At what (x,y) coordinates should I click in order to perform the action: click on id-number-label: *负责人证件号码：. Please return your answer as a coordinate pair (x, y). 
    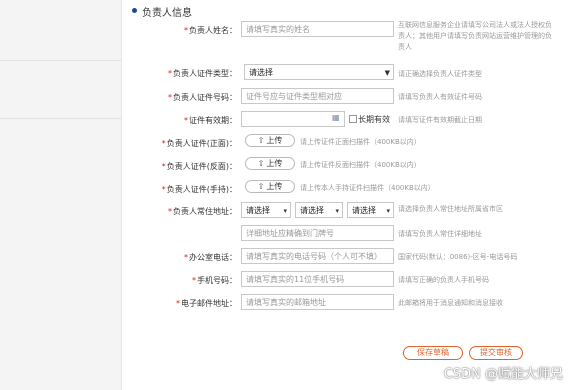
    Looking at the image, I should click on (202, 97).